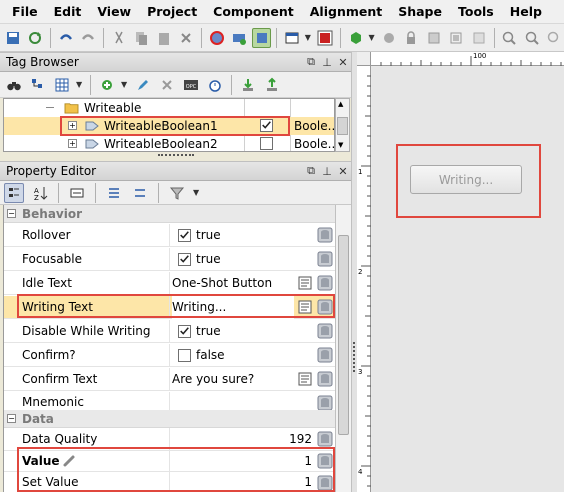  What do you see at coordinates (169, 461) in the screenshot?
I see `prop-row-value: Value 1` at bounding box center [169, 461].